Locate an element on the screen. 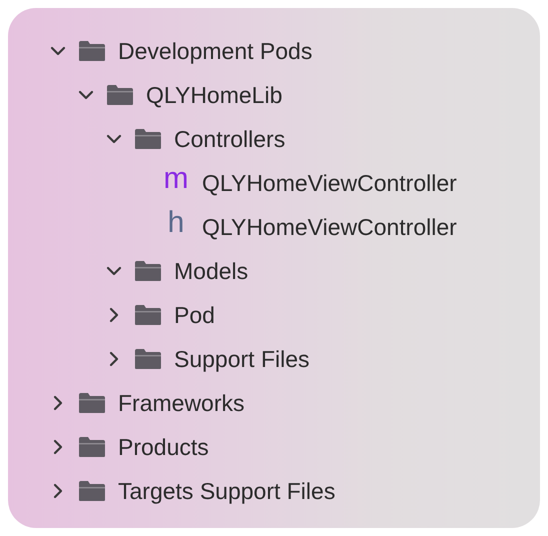 The width and height of the screenshot is (548, 536). folder-name: Support Files is located at coordinates (242, 359).